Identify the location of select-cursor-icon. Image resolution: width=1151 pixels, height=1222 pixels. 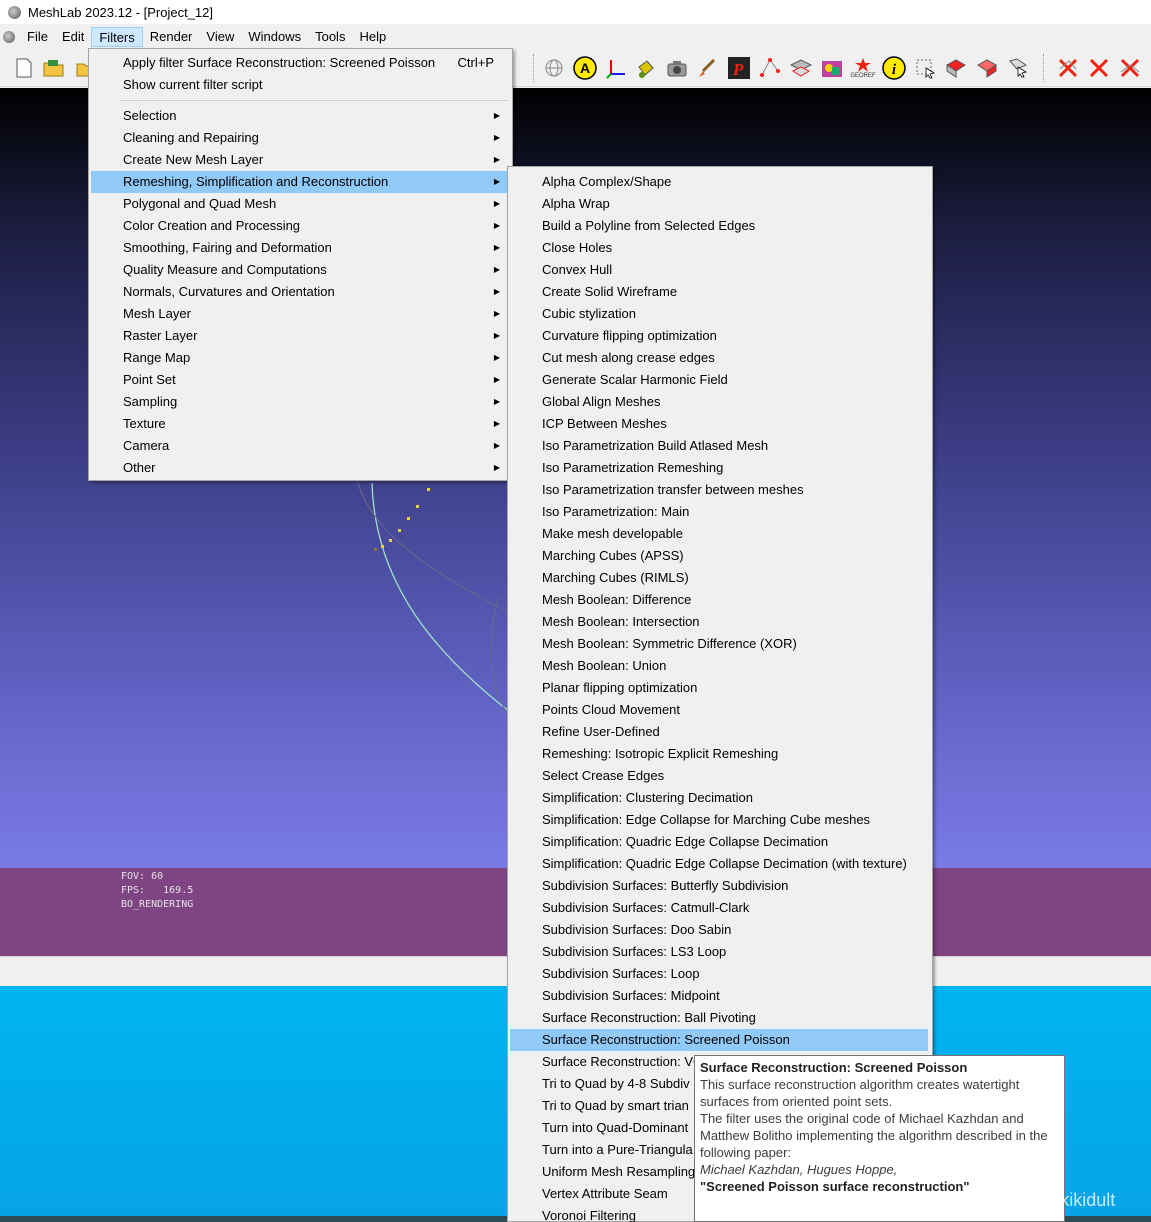
(1018, 68).